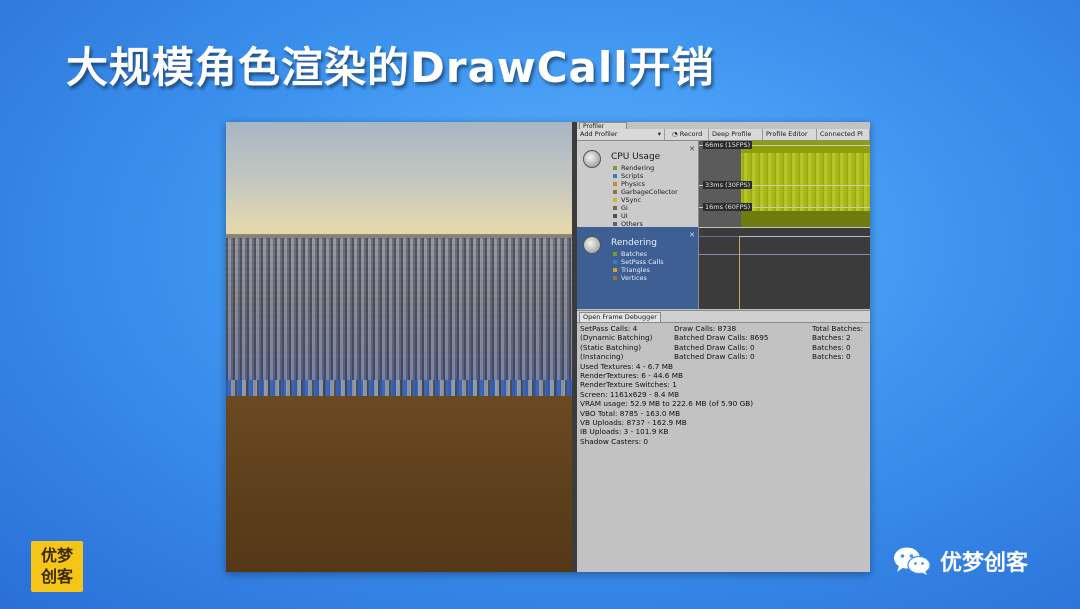 The image size is (1080, 609). What do you see at coordinates (624, 432) in the screenshot?
I see `stats-line: IB Uploads: 3 - 101.9 KB` at bounding box center [624, 432].